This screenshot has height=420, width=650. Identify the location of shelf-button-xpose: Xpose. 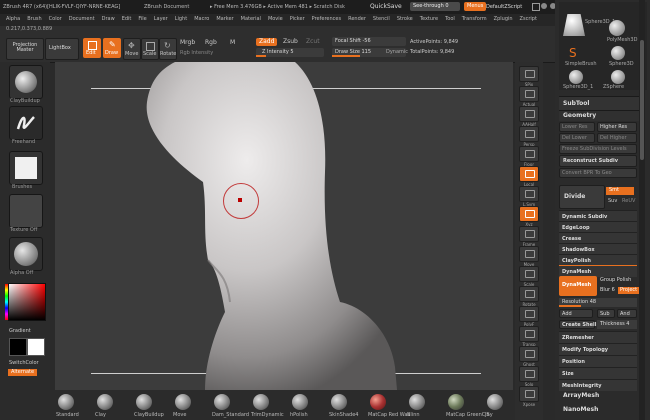
(529, 396).